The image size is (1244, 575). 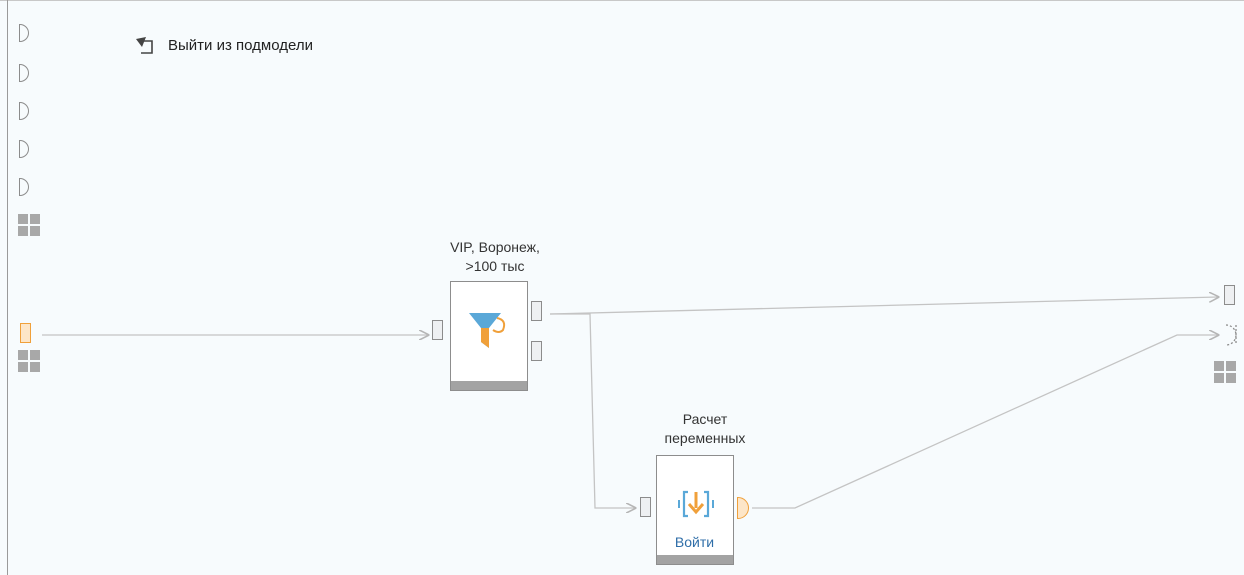 I want to click on filter-node-title-line1: VIP, Воронеж,, so click(x=495, y=247).